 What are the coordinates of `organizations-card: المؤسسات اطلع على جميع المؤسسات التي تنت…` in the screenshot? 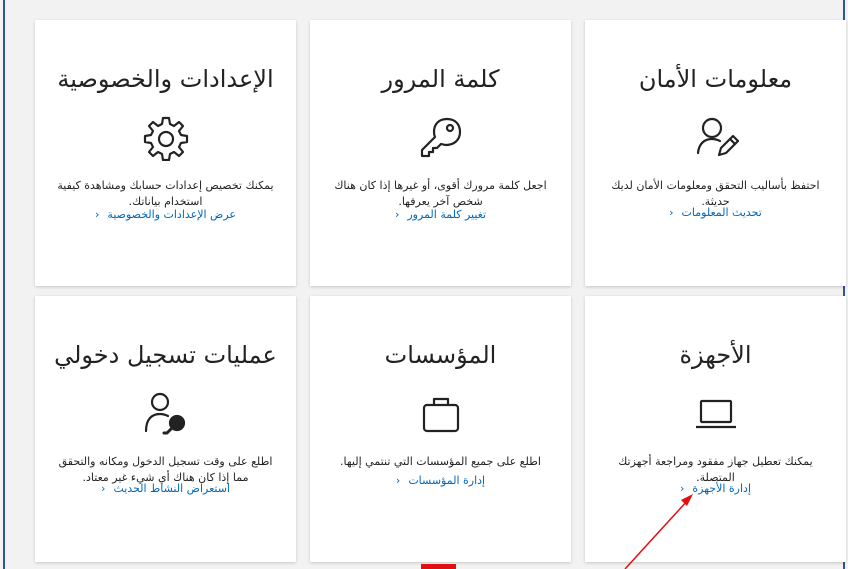 It's located at (440, 429).